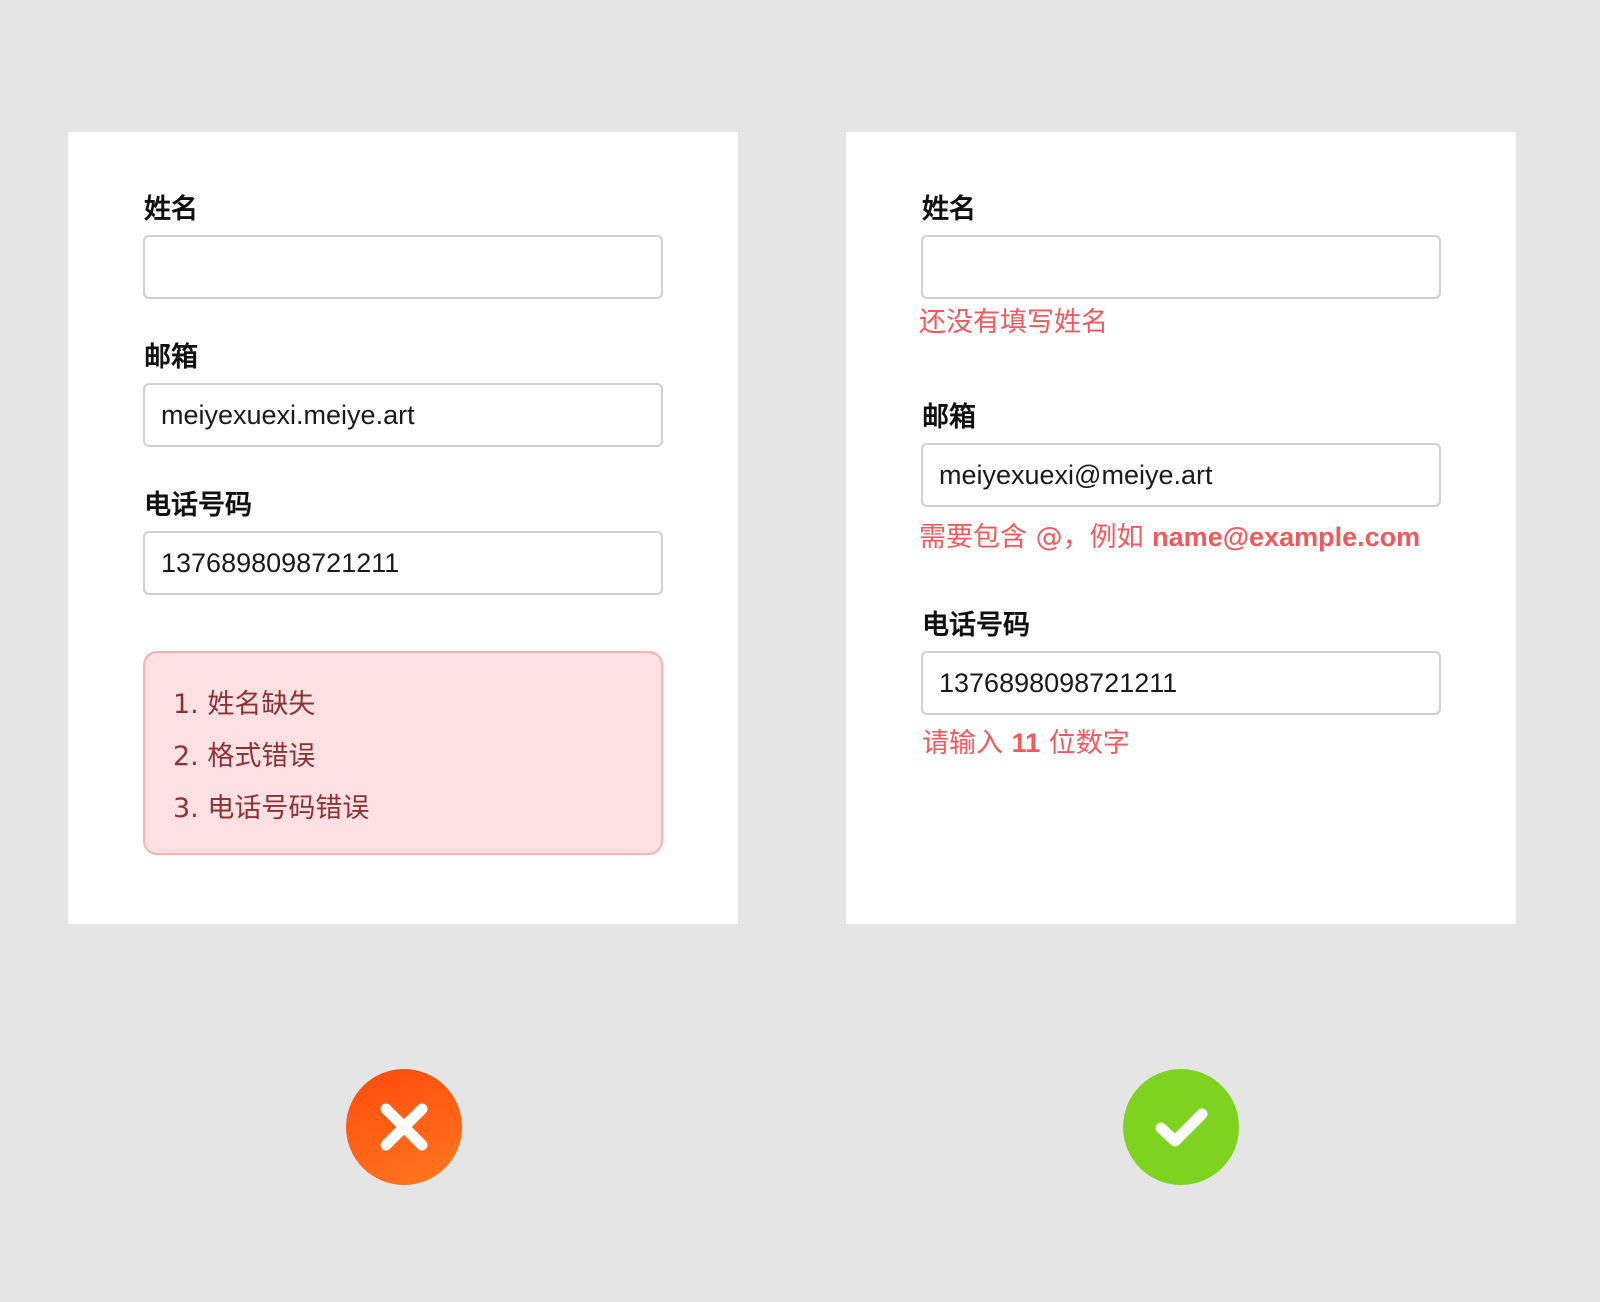  Describe the element at coordinates (1181, 1127) in the screenshot. I see `check-icon` at that location.